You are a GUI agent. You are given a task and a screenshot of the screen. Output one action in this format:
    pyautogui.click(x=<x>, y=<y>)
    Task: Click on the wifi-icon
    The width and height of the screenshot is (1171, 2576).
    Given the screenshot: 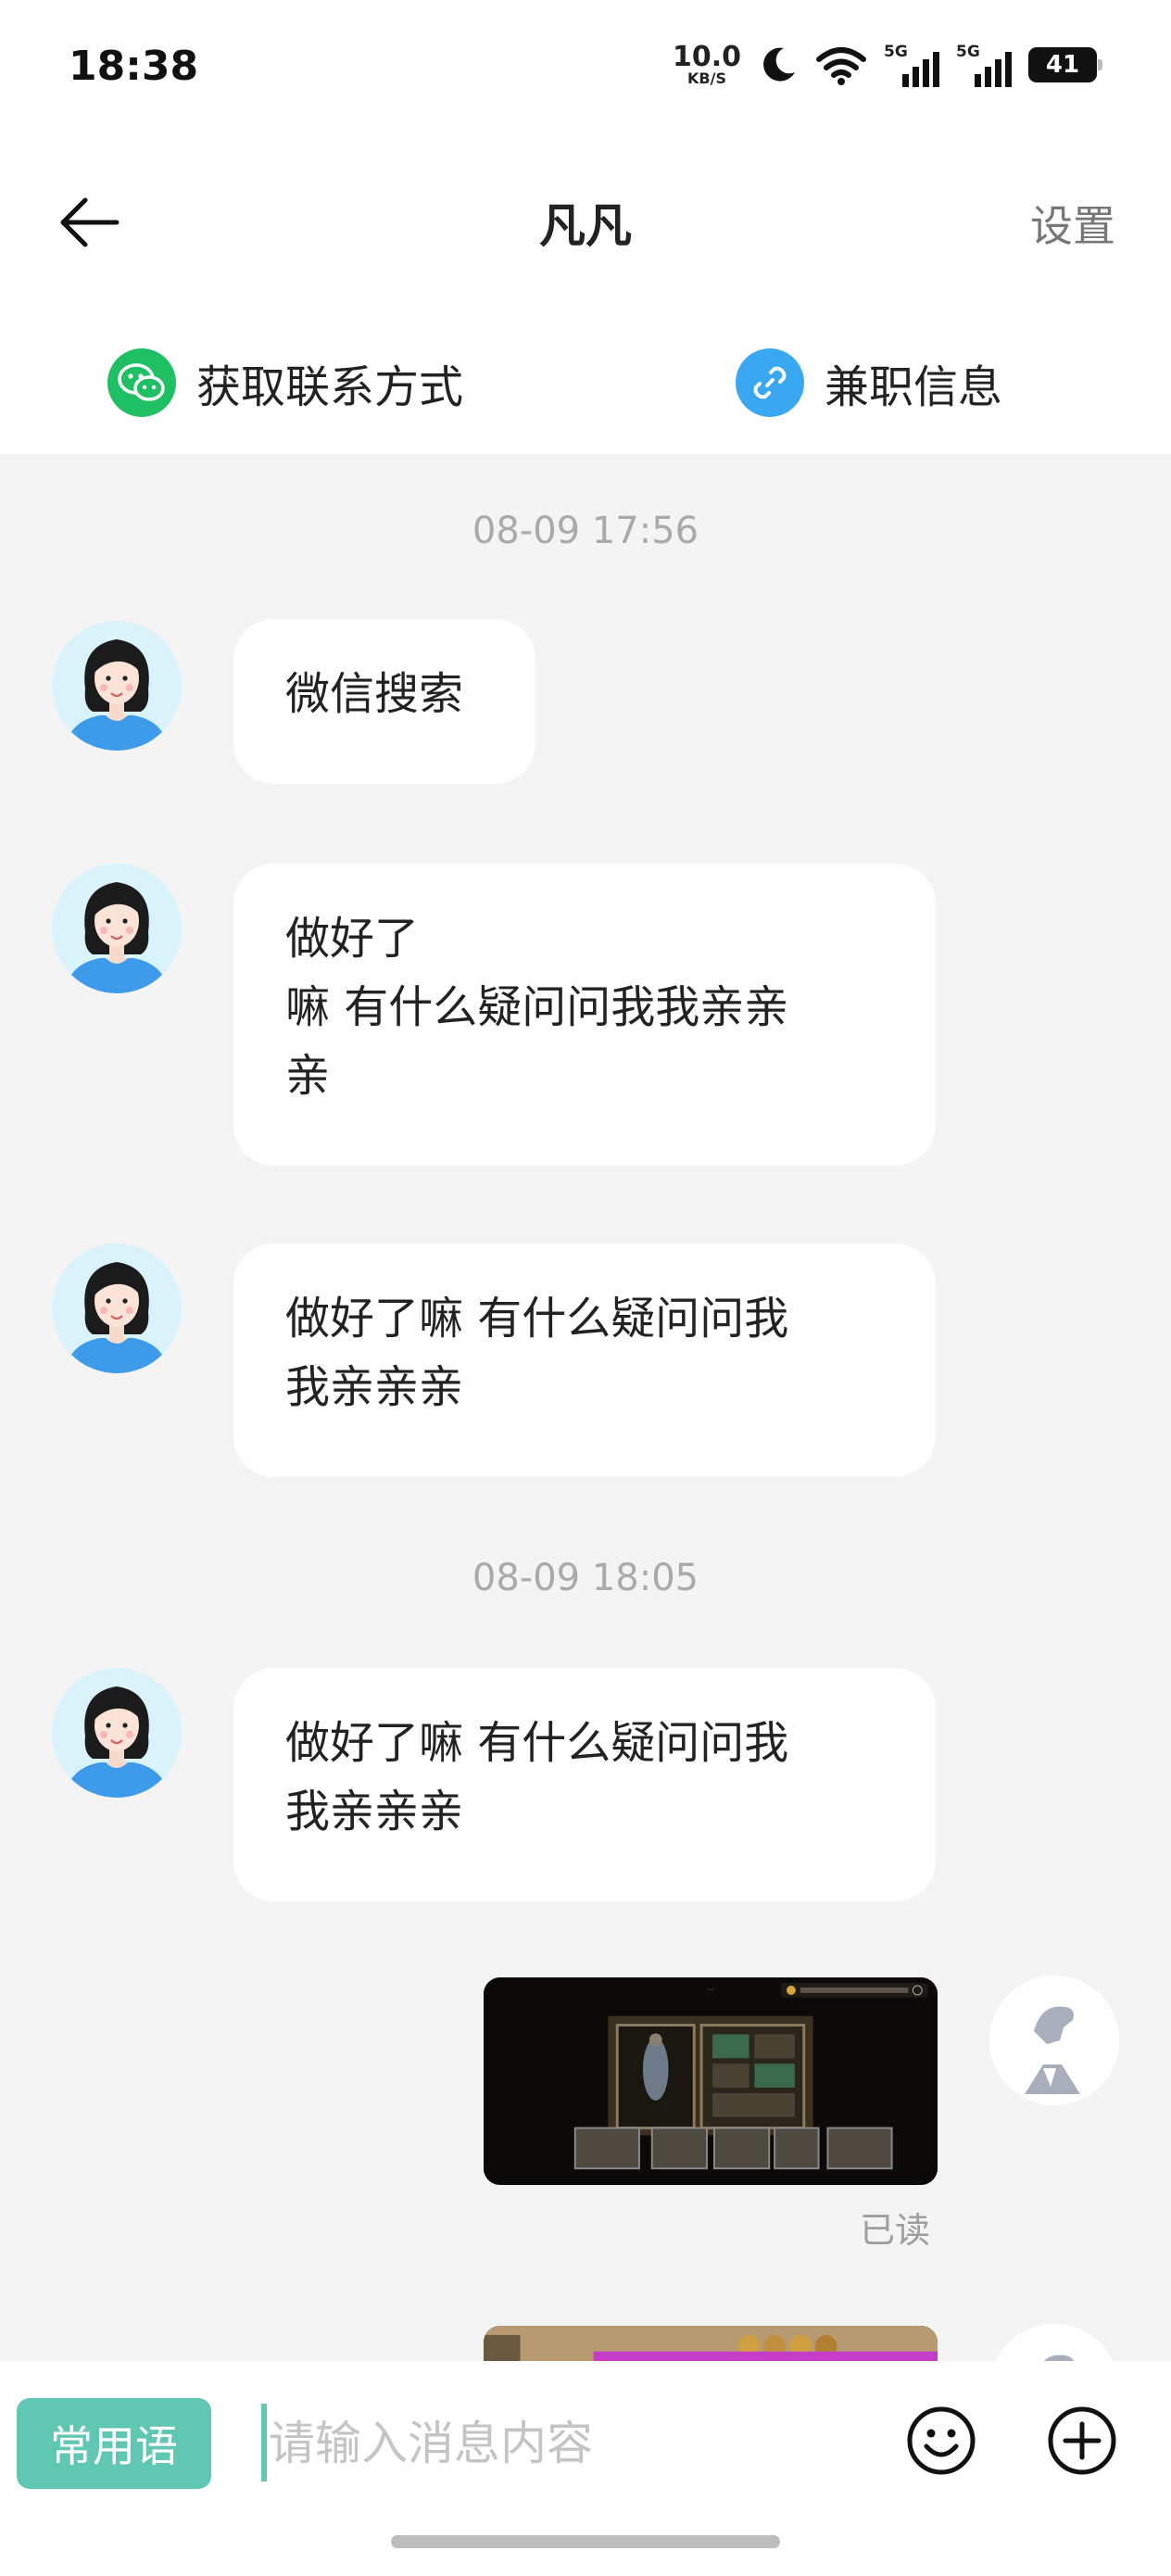 What is the action you would take?
    pyautogui.click(x=841, y=66)
    